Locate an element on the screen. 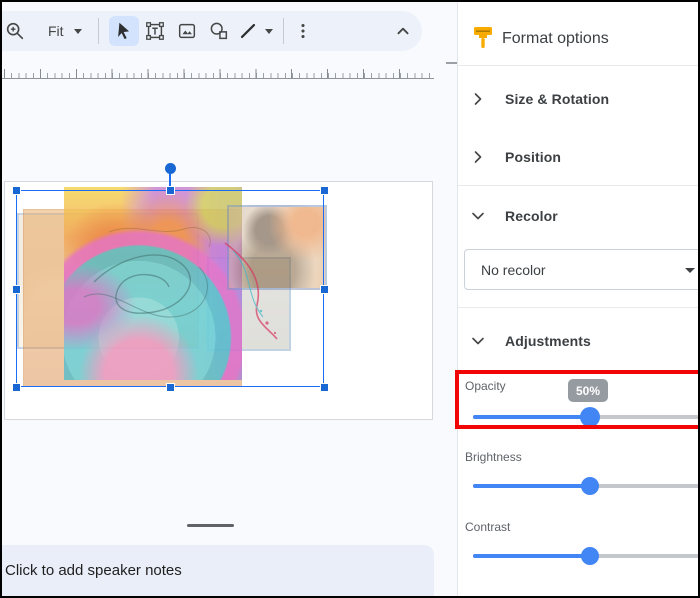  dropdown-caret-icon is located at coordinates (690, 270).